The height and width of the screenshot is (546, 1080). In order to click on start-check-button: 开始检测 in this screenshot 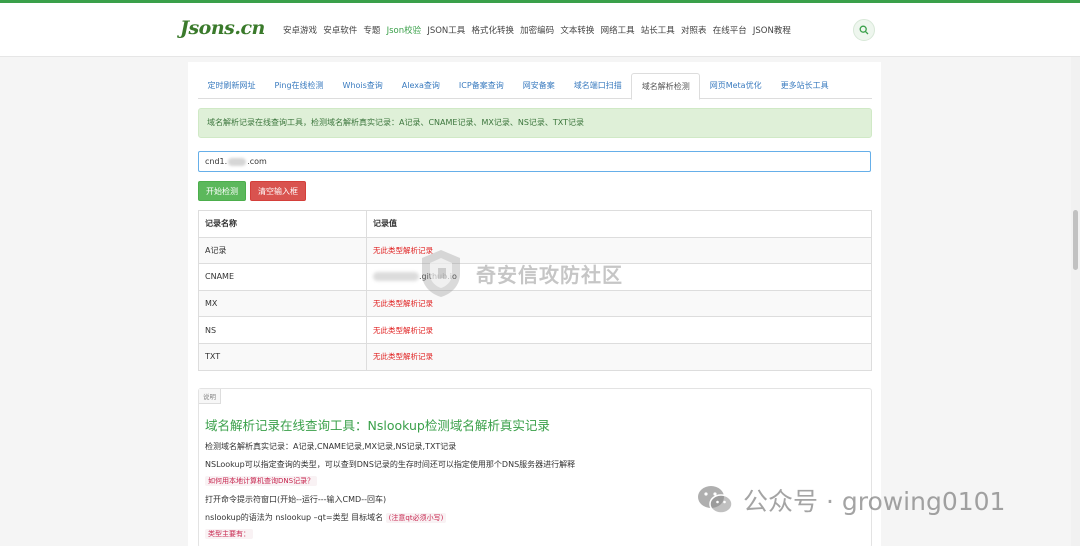, I will do `click(222, 191)`.